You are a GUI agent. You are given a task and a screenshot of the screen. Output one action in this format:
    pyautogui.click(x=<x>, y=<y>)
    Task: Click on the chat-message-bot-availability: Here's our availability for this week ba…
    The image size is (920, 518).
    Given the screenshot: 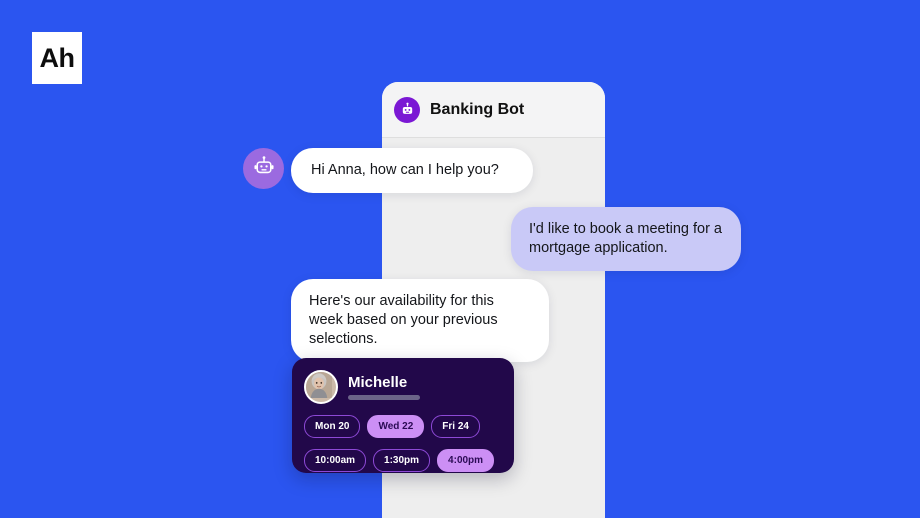 What is the action you would take?
    pyautogui.click(x=420, y=321)
    